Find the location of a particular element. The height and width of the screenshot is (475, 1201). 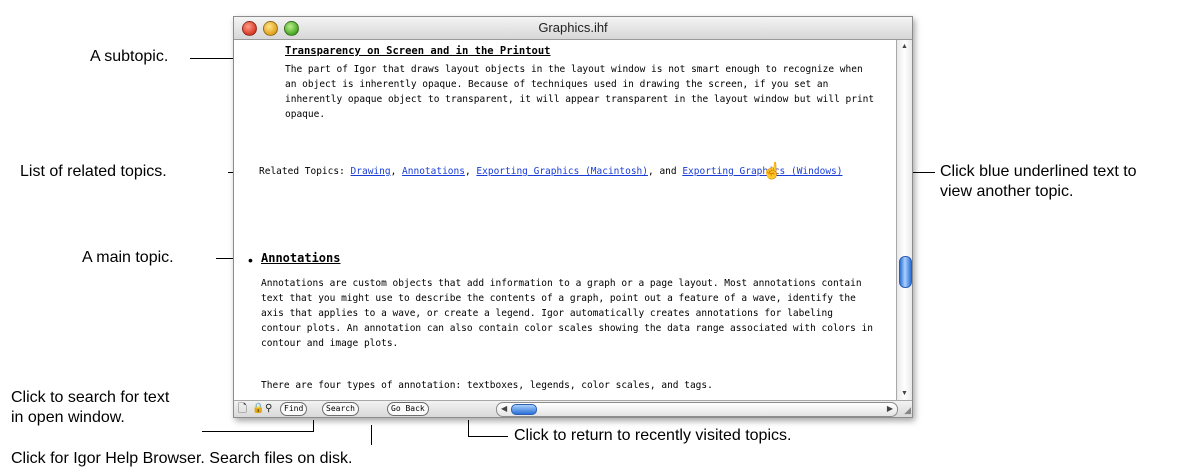

leader-line-find-vertical is located at coordinates (313, 426).